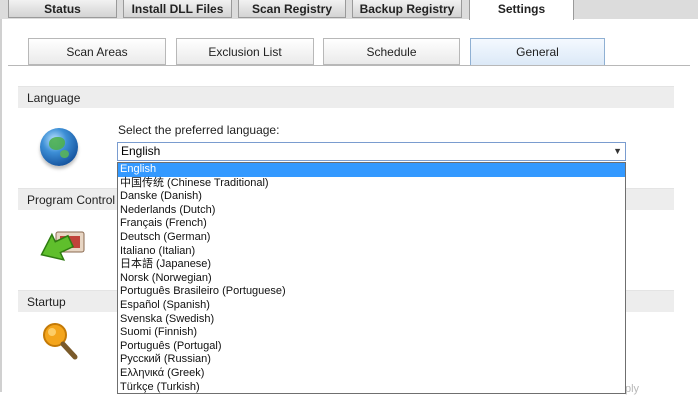  Describe the element at coordinates (60, 341) in the screenshot. I see `magnifier-icon` at that location.